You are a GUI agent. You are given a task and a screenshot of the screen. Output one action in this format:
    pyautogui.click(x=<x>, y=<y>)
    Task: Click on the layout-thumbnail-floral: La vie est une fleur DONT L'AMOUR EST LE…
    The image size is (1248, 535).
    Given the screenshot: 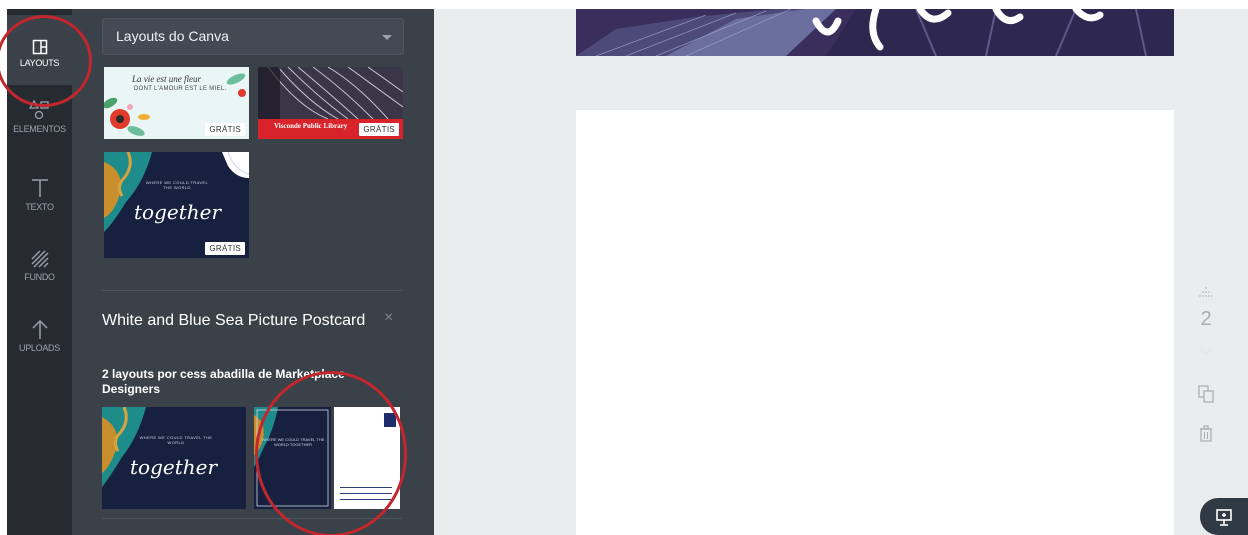 What is the action you would take?
    pyautogui.click(x=176, y=103)
    